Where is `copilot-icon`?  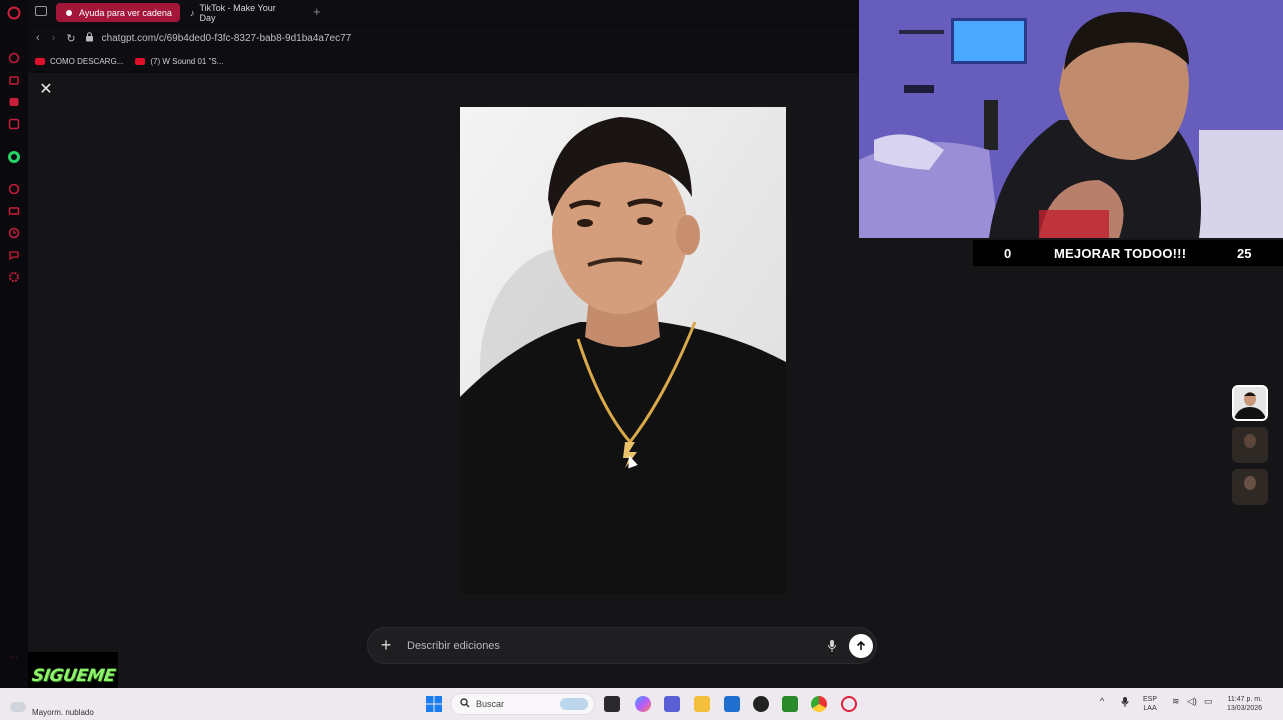
copilot-icon is located at coordinates (643, 704).